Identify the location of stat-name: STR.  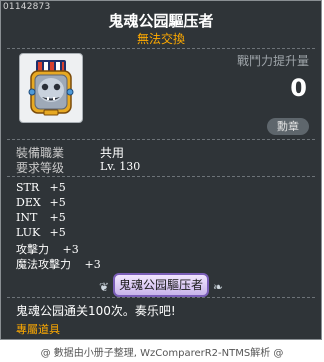
(28, 187).